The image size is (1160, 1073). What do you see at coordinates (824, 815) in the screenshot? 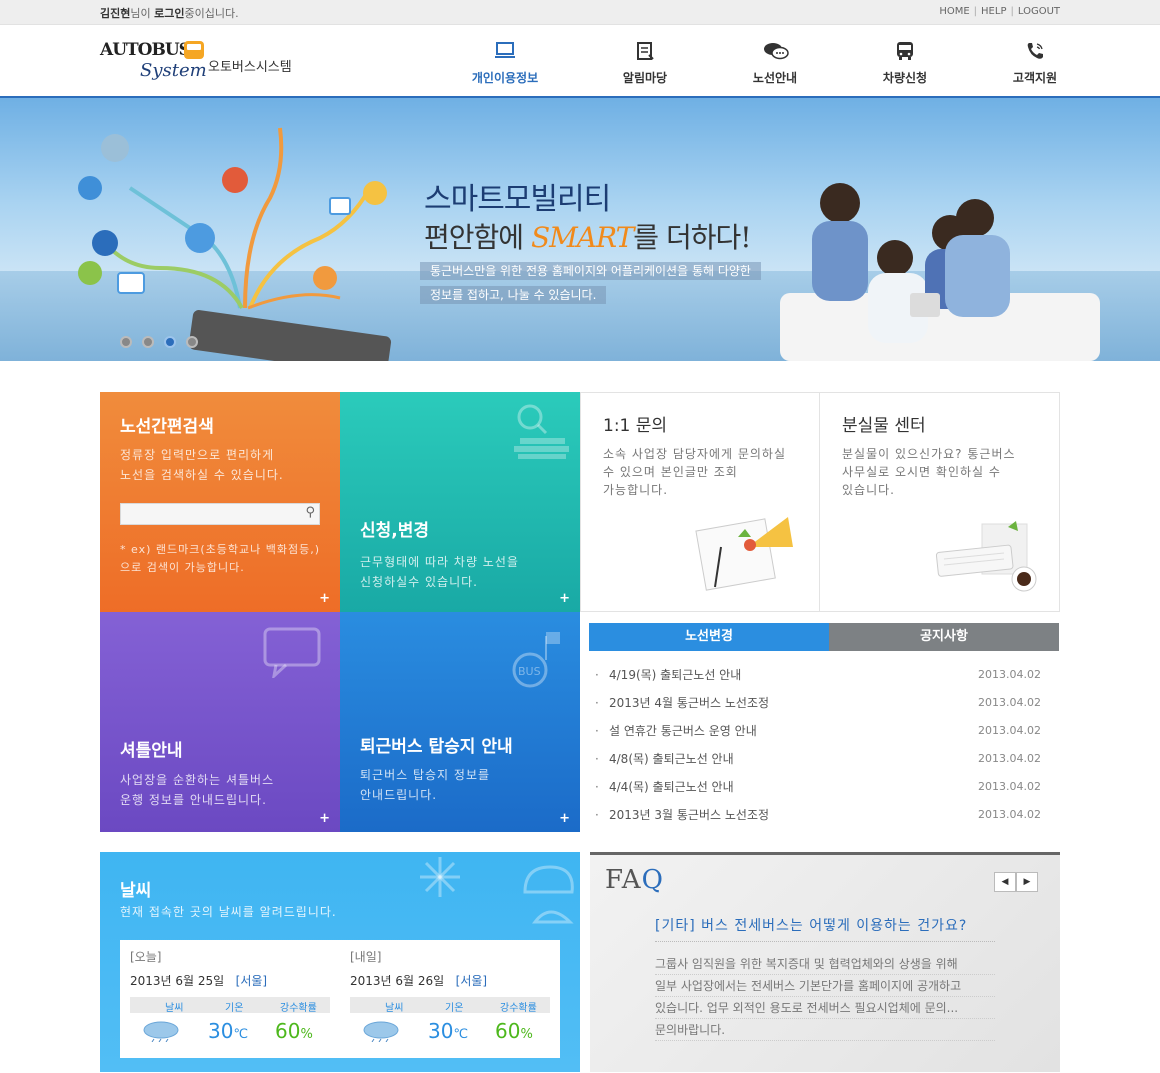
I see `list-item: · 2013년 3월 통근버스 노선조정 2013.04.02` at bounding box center [824, 815].